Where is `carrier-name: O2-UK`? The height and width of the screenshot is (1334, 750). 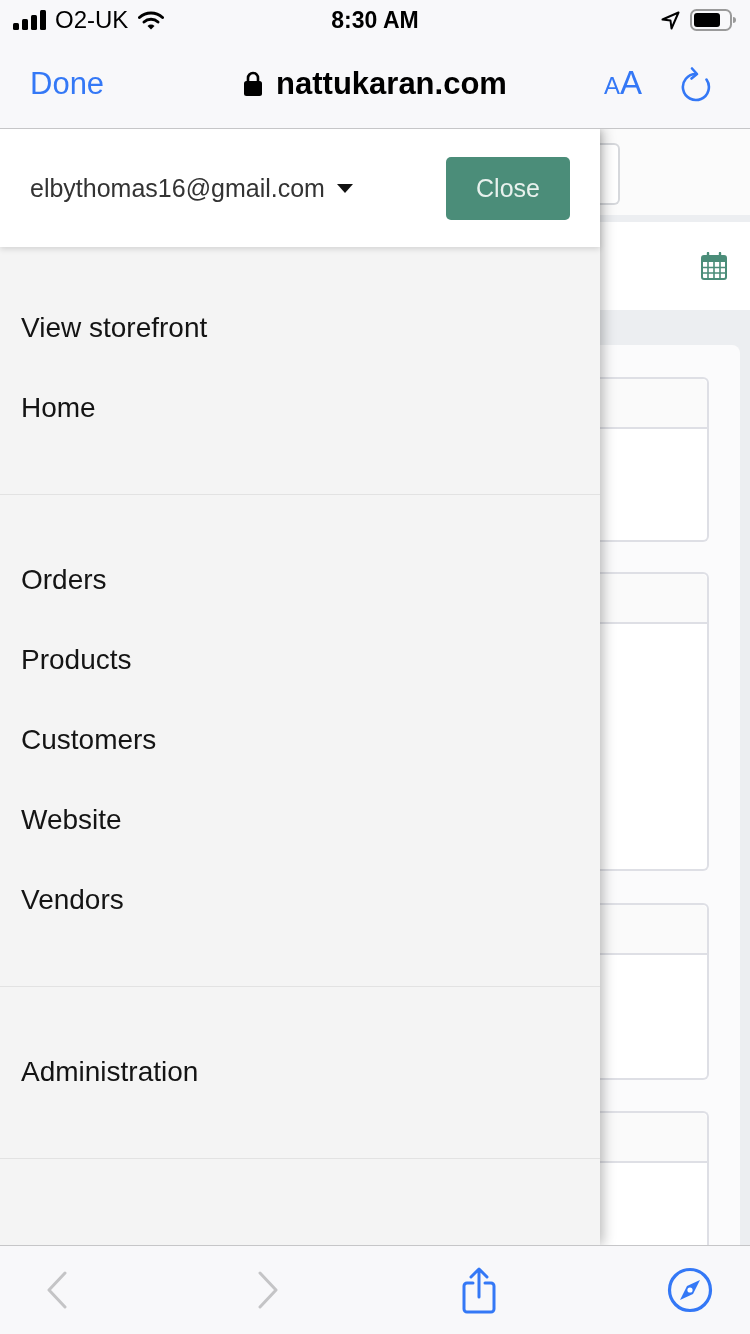
carrier-name: O2-UK is located at coordinates (92, 20).